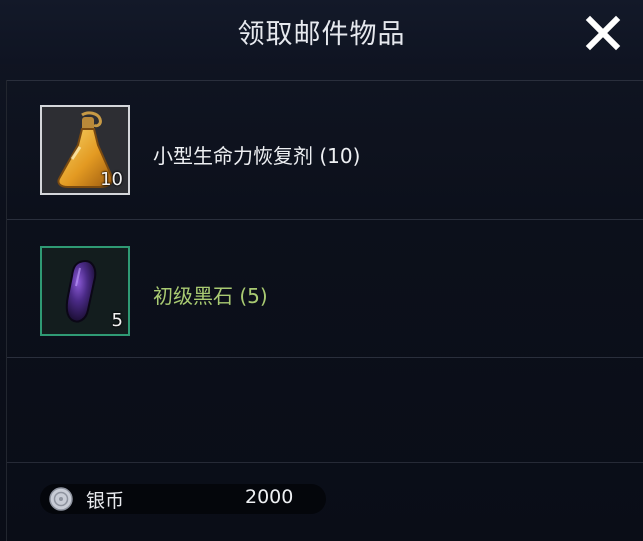 The image size is (643, 541). Describe the element at coordinates (85, 291) in the screenshot. I see `item-slot: 5` at that location.